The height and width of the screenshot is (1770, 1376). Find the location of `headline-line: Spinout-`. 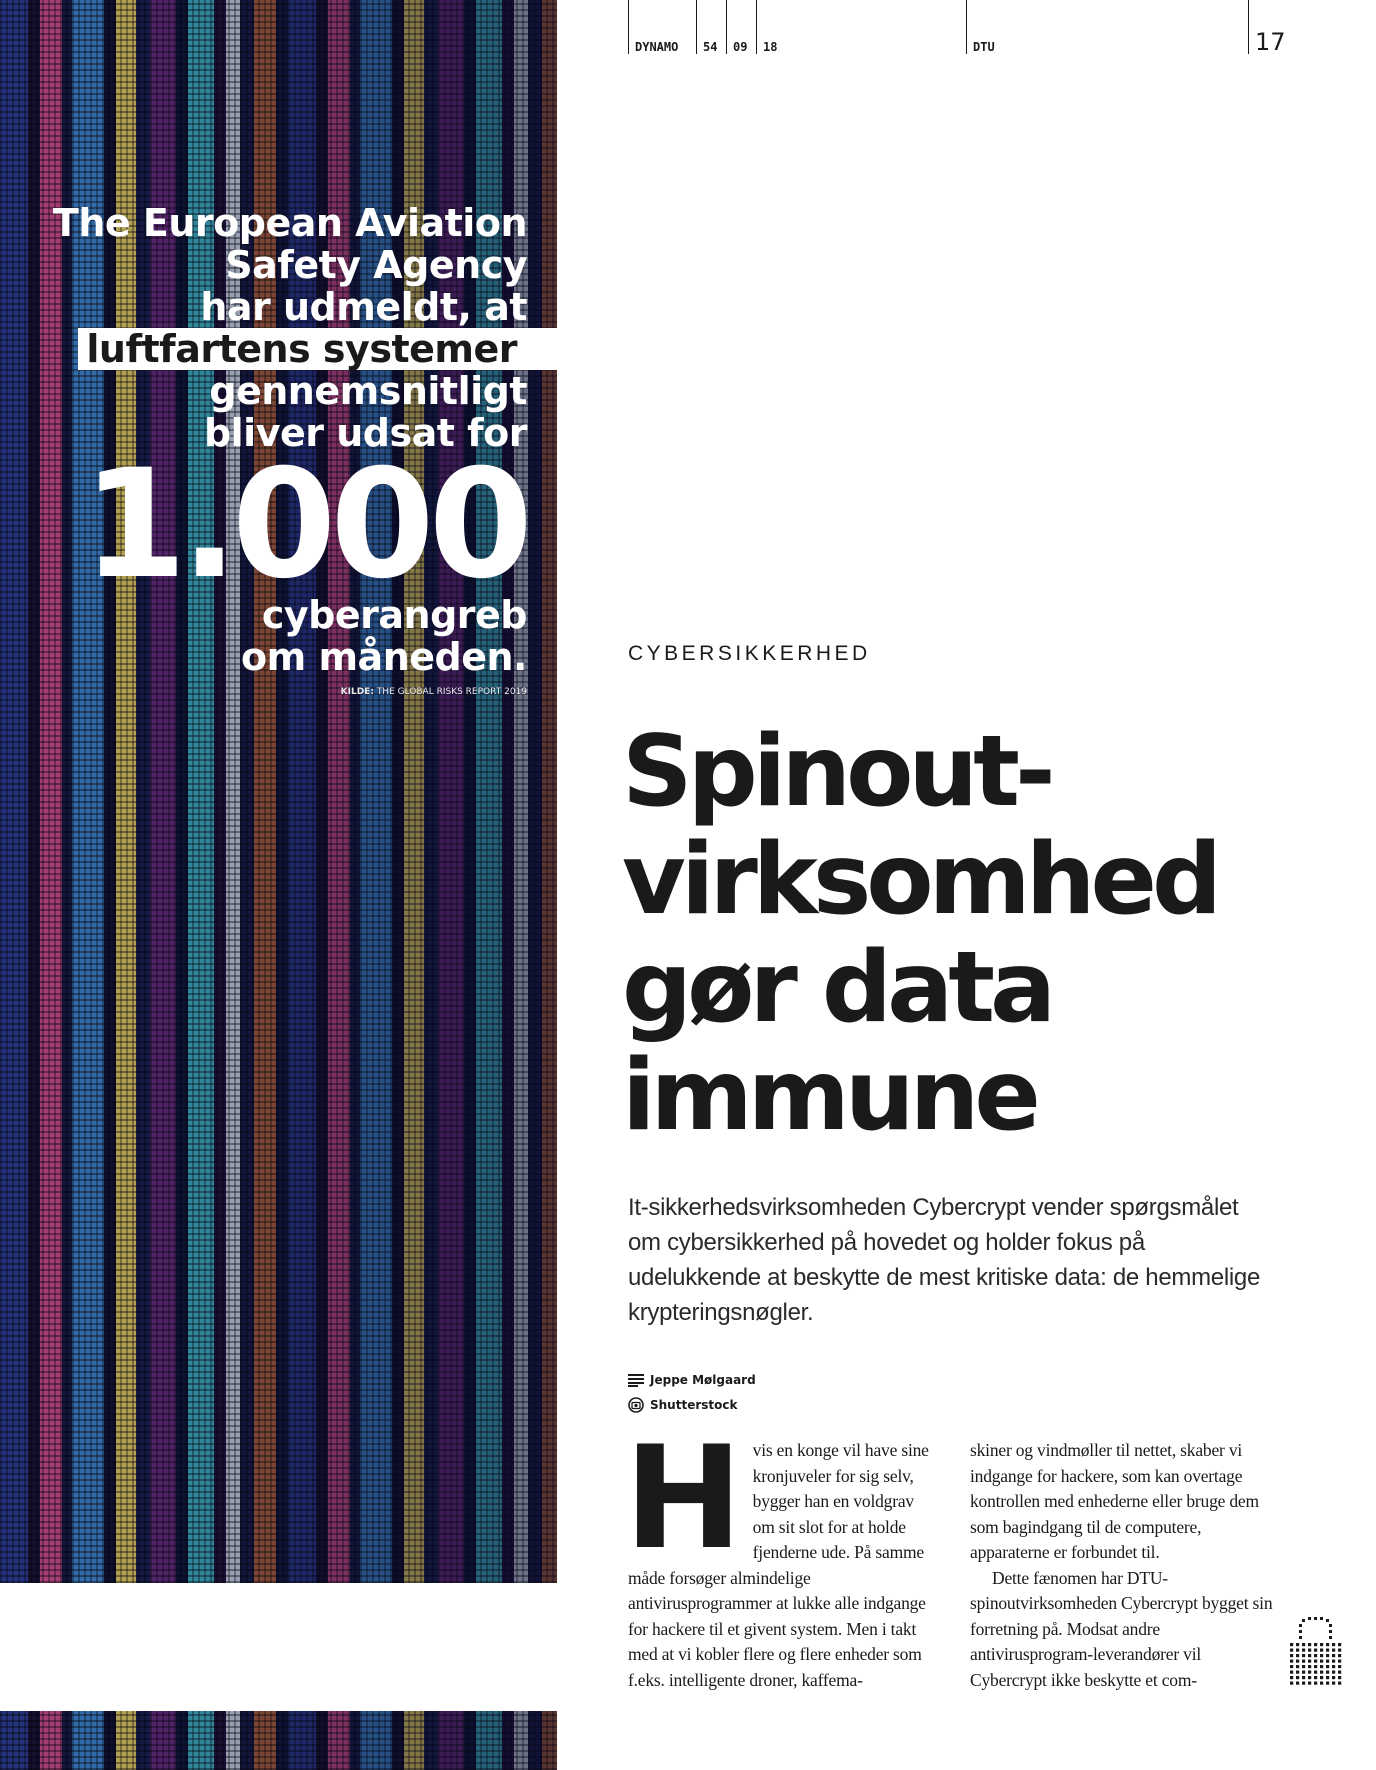

headline-line: Spinout- is located at coordinates (839, 772).